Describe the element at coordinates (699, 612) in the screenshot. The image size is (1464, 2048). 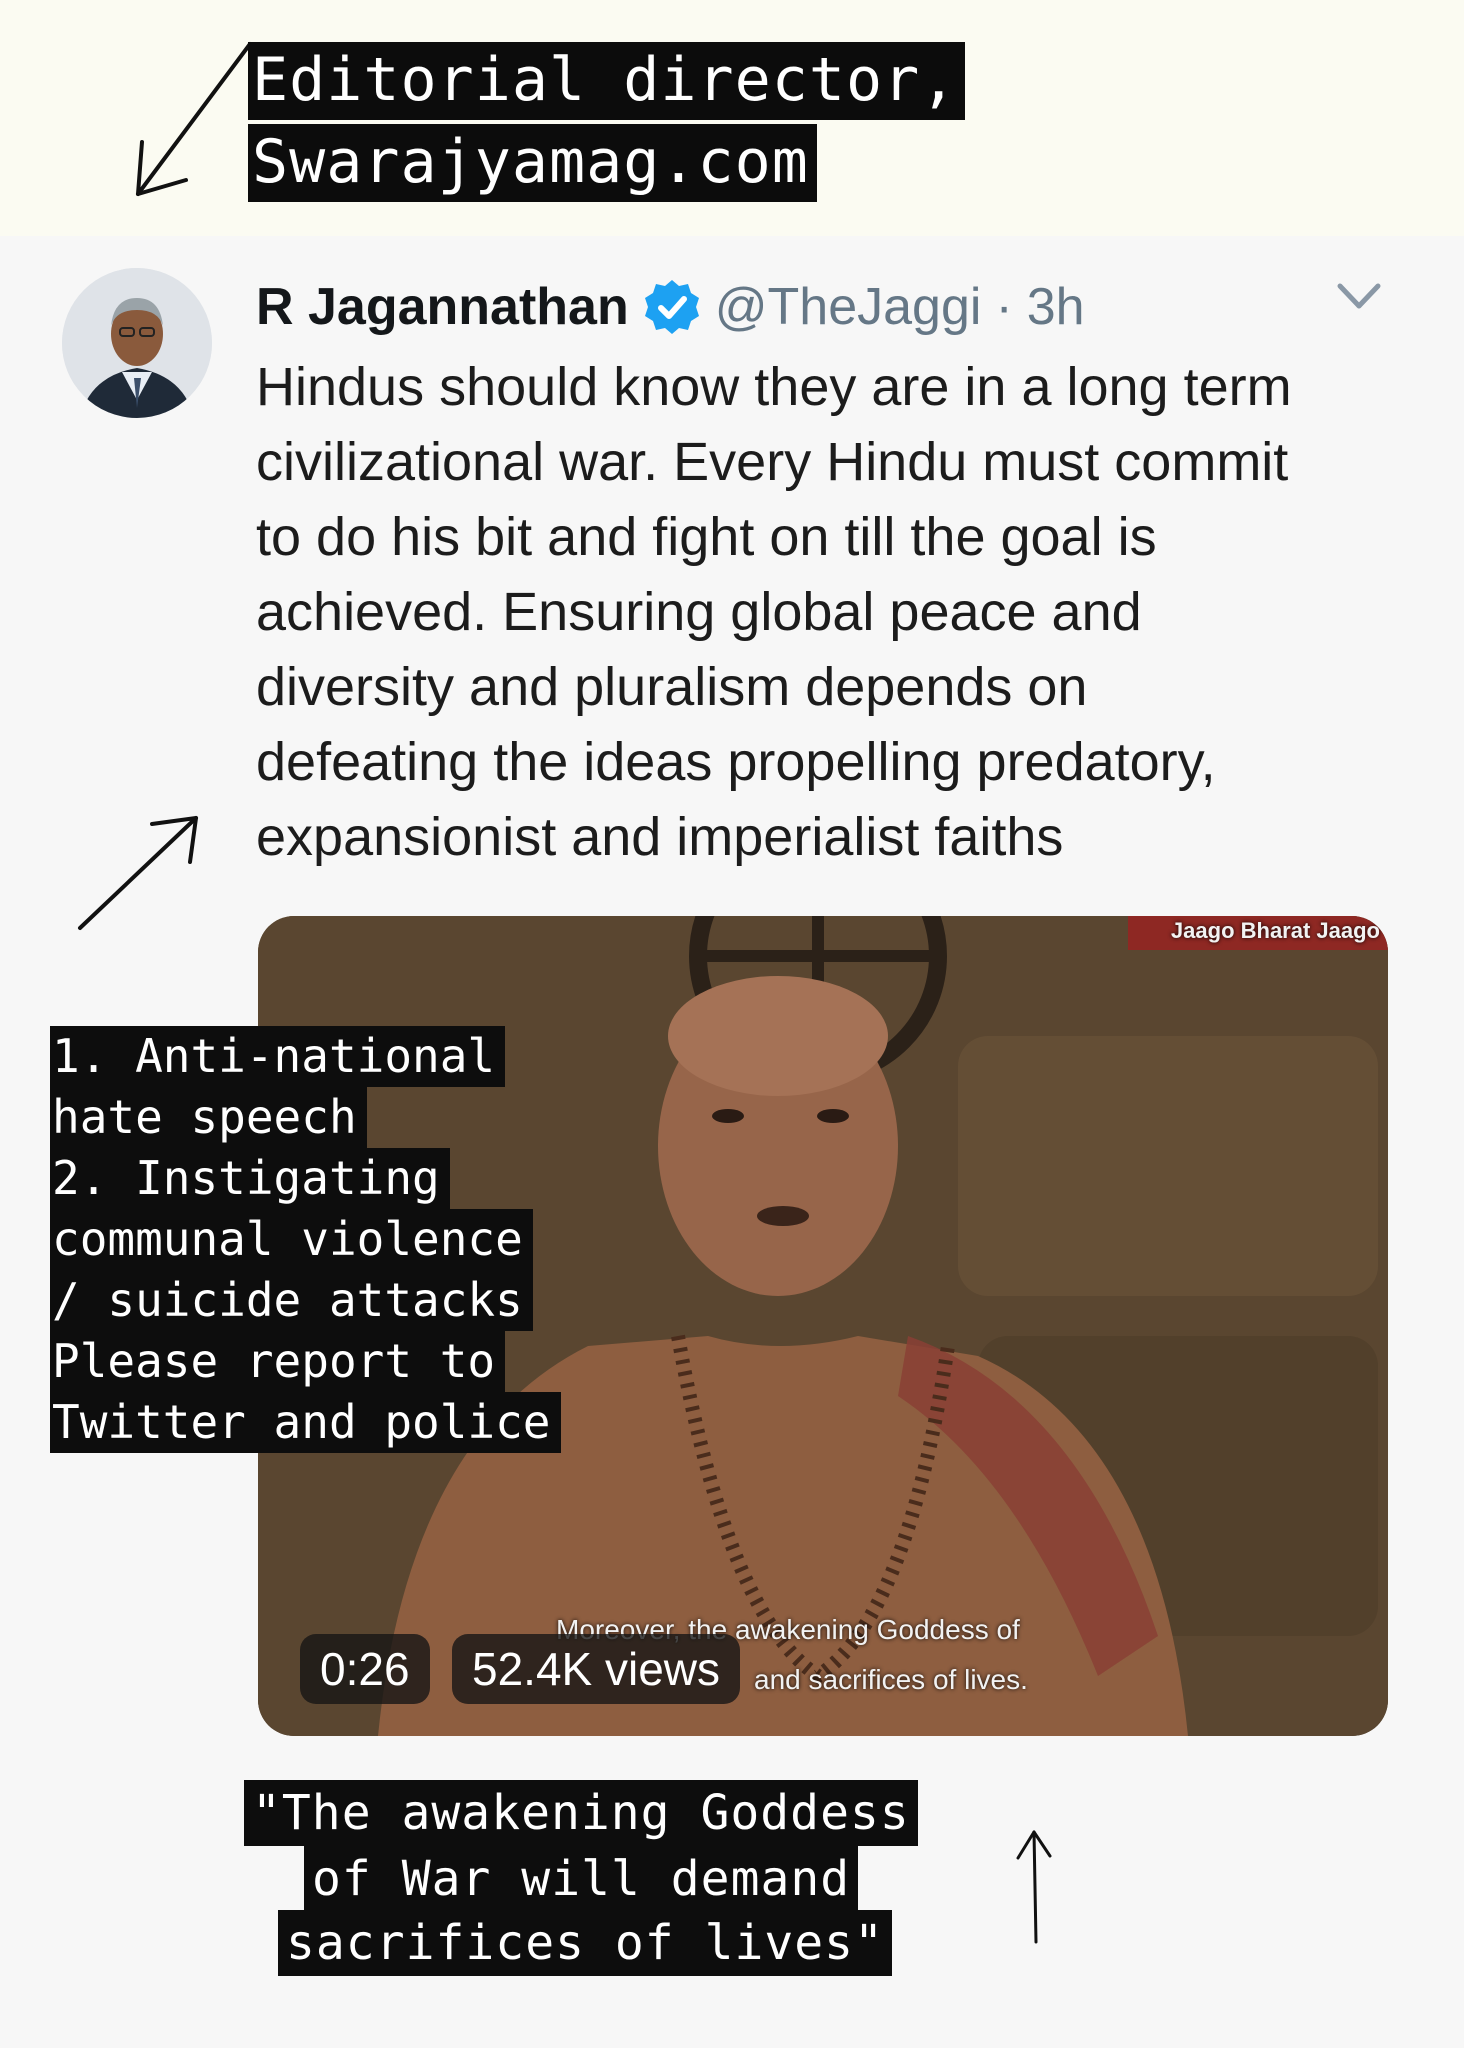
I see `tweet-text-line: achieved. Ensuring global peace and` at that location.